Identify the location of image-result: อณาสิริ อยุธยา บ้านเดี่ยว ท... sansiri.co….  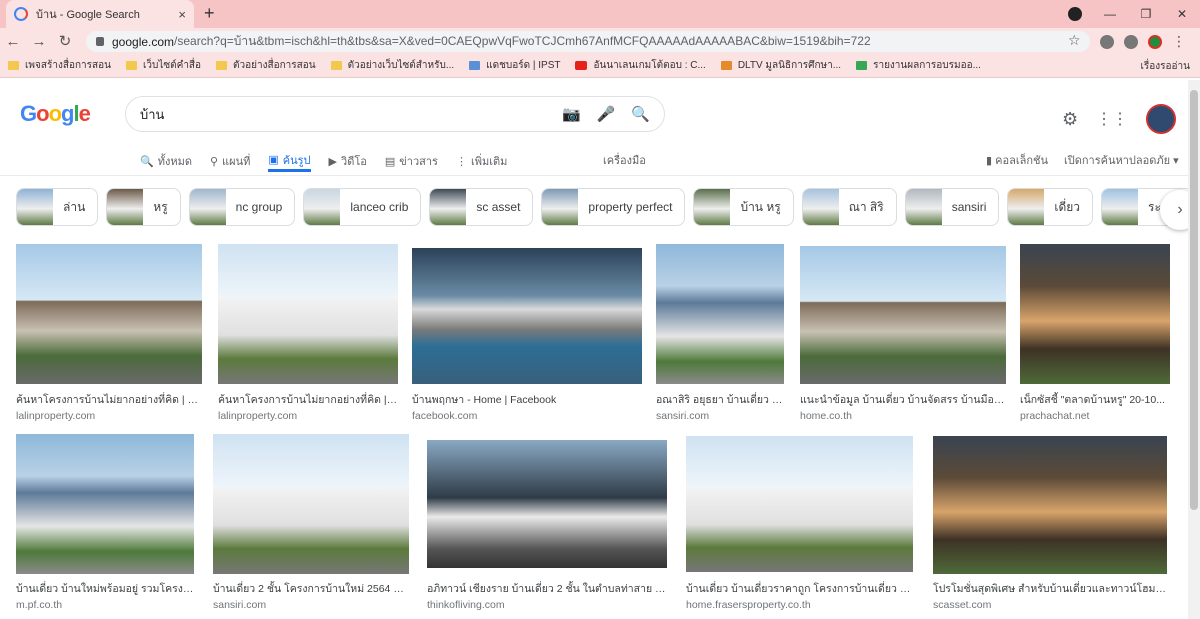
(720, 333).